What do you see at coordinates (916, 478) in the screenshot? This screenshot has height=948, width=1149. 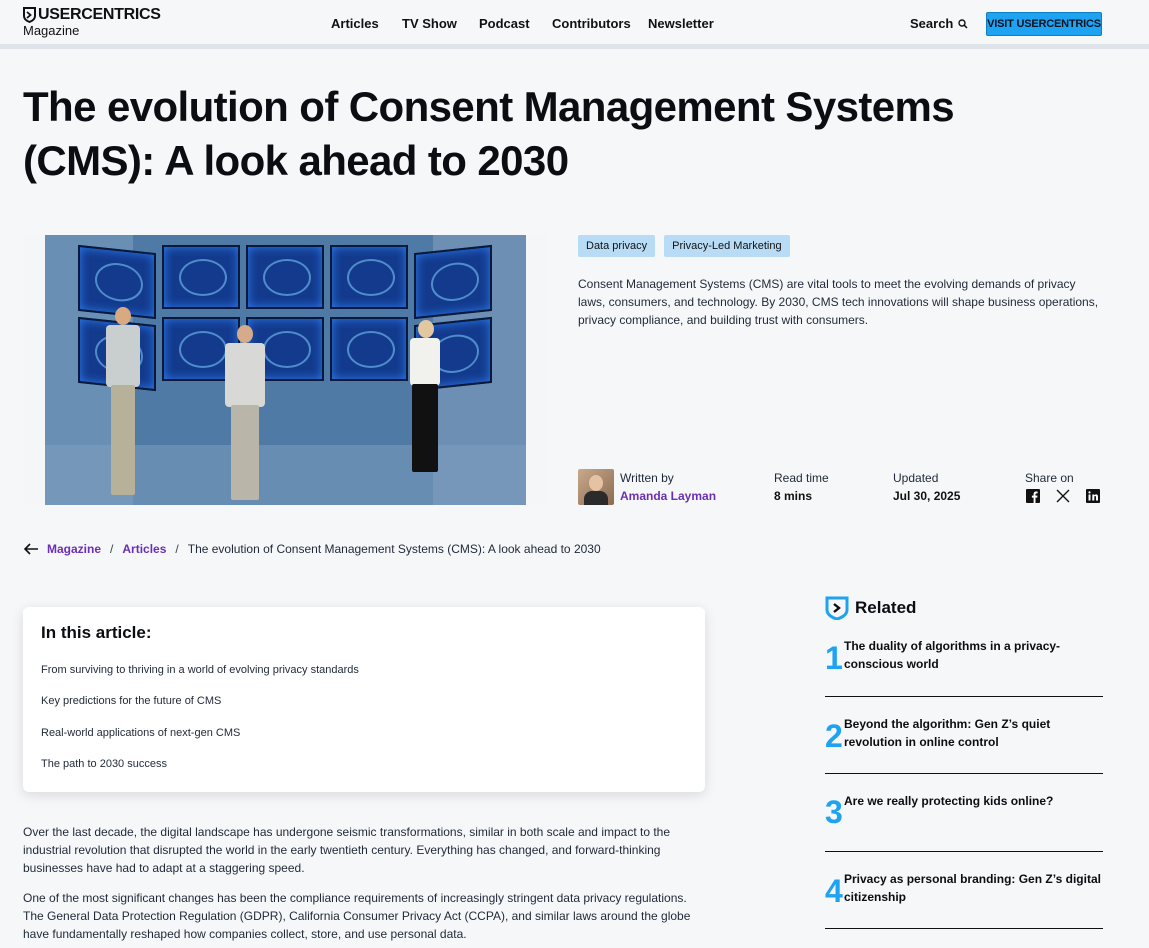 I see `updated-label: Updated` at bounding box center [916, 478].